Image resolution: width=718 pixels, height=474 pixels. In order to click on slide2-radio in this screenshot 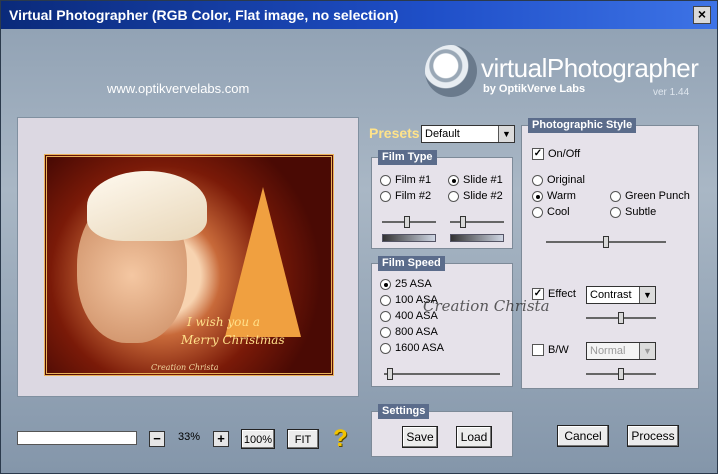, I will do `click(453, 196)`.